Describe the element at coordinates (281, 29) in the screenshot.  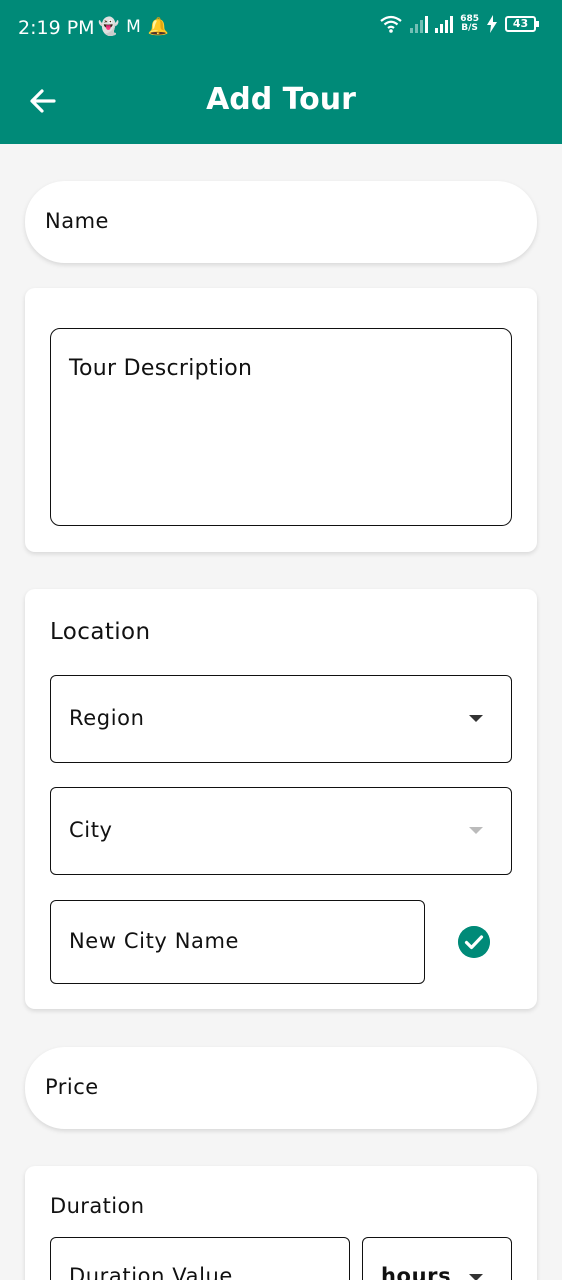
I see `status-bar: 2:19 PM 👻M🔔 685 B/S 43` at that location.